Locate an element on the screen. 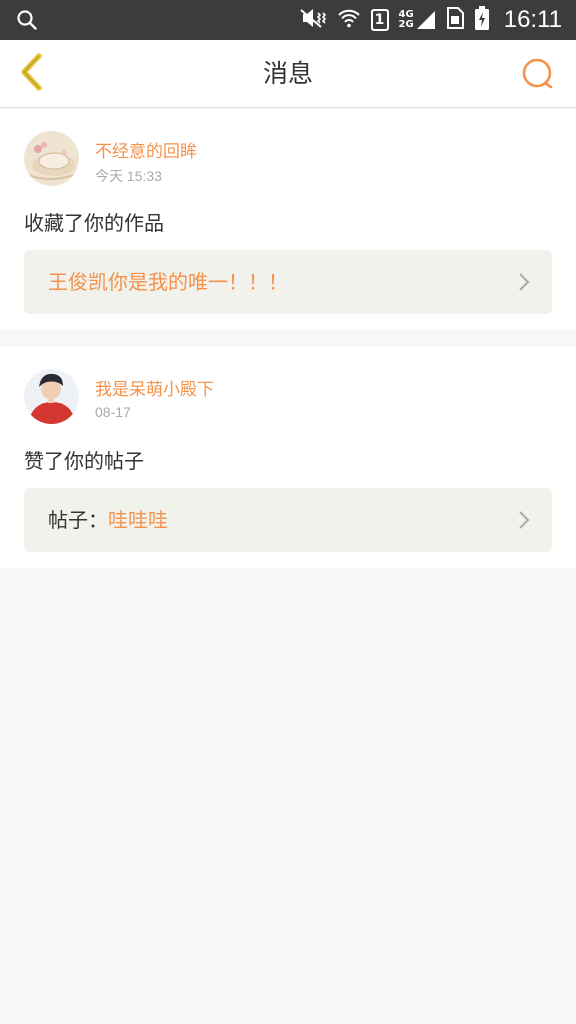 The height and width of the screenshot is (1024, 576). page-title: 消息 is located at coordinates (287, 73).